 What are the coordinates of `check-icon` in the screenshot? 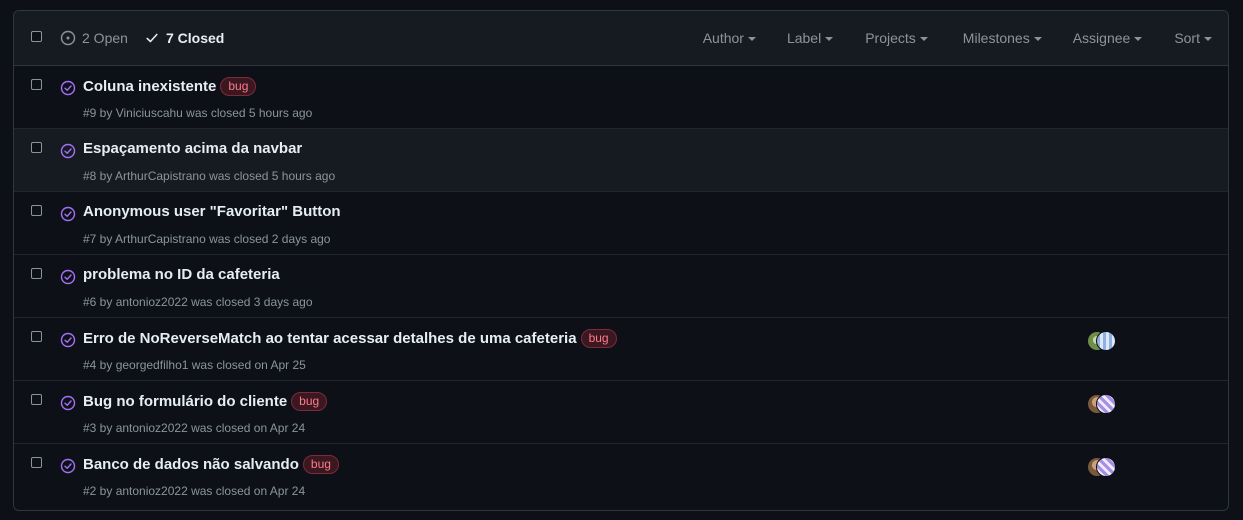 It's located at (152, 38).